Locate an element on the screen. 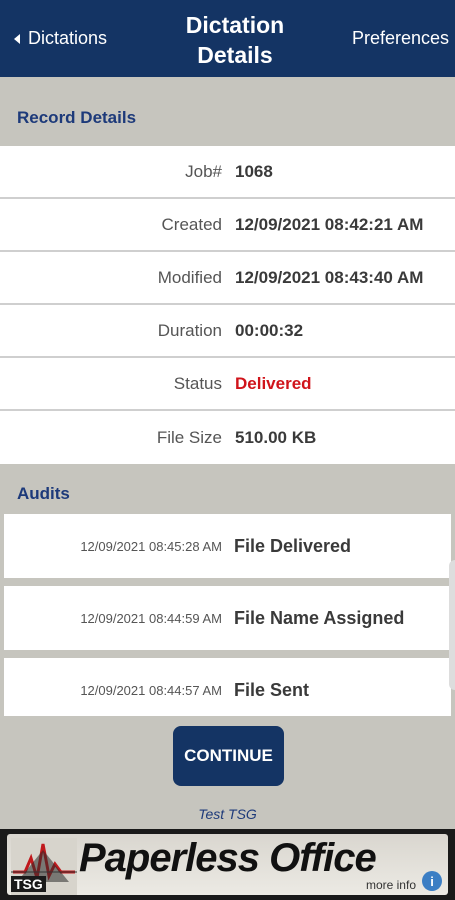 The image size is (455, 900). audit-timestamp: 12/09/2021 08:44:57 AM is located at coordinates (151, 690).